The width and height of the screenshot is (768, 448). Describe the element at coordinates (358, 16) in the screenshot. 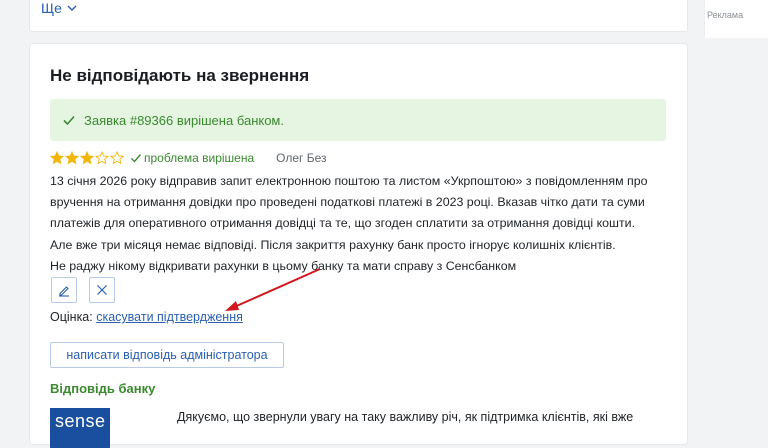

I see `previous-review-card: Ще` at that location.